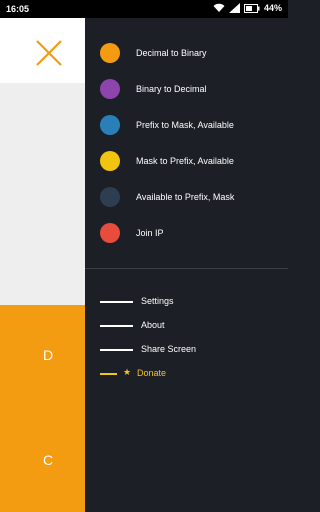  I want to click on menu-item-prefix-to-mask: Prefix to Mask, Available, so click(186, 125).